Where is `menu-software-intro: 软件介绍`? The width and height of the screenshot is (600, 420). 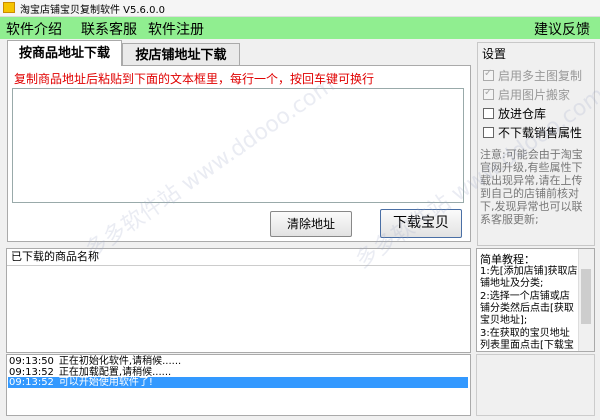 menu-software-intro: 软件介绍 is located at coordinates (34, 29).